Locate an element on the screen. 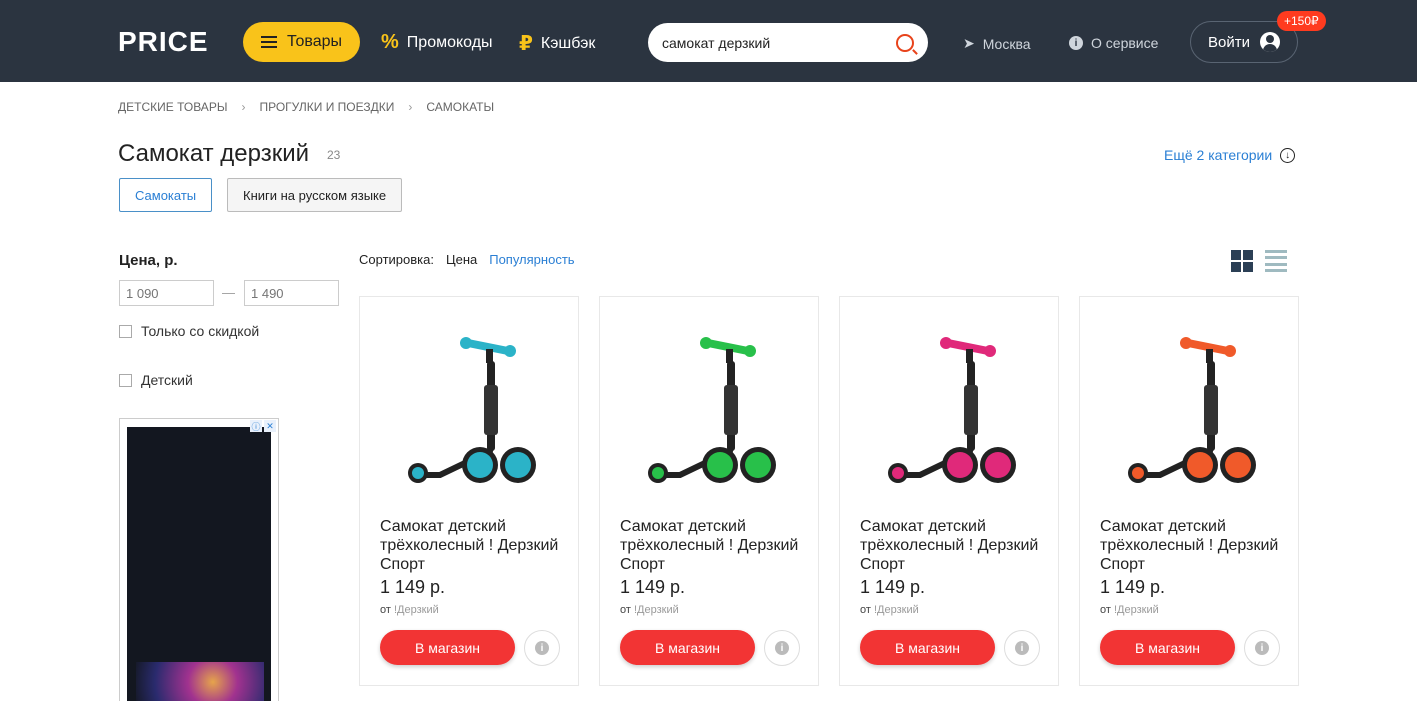 The image size is (1417, 701). ad-background is located at coordinates (199, 564).